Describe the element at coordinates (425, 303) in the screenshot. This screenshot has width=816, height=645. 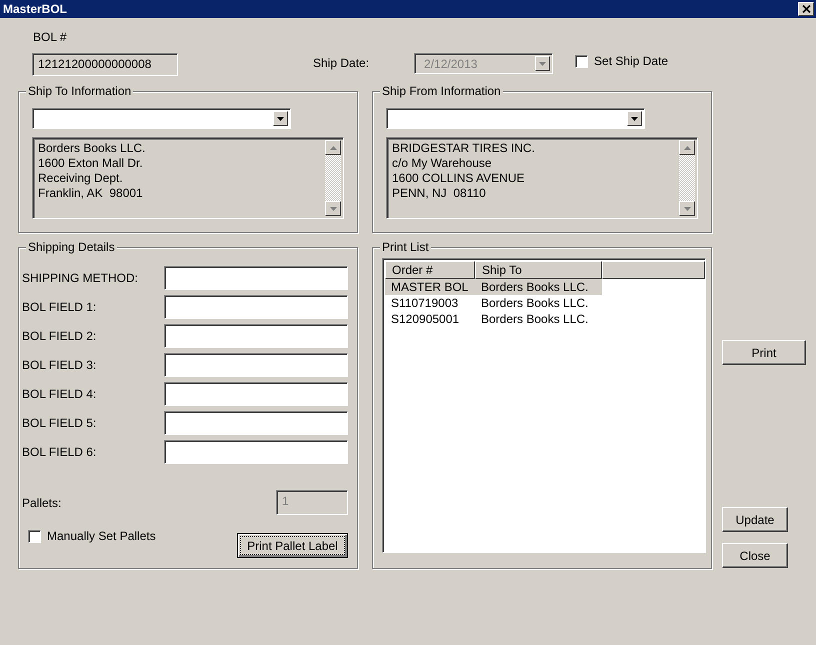
I see `list-cell-text: S110719003` at that location.